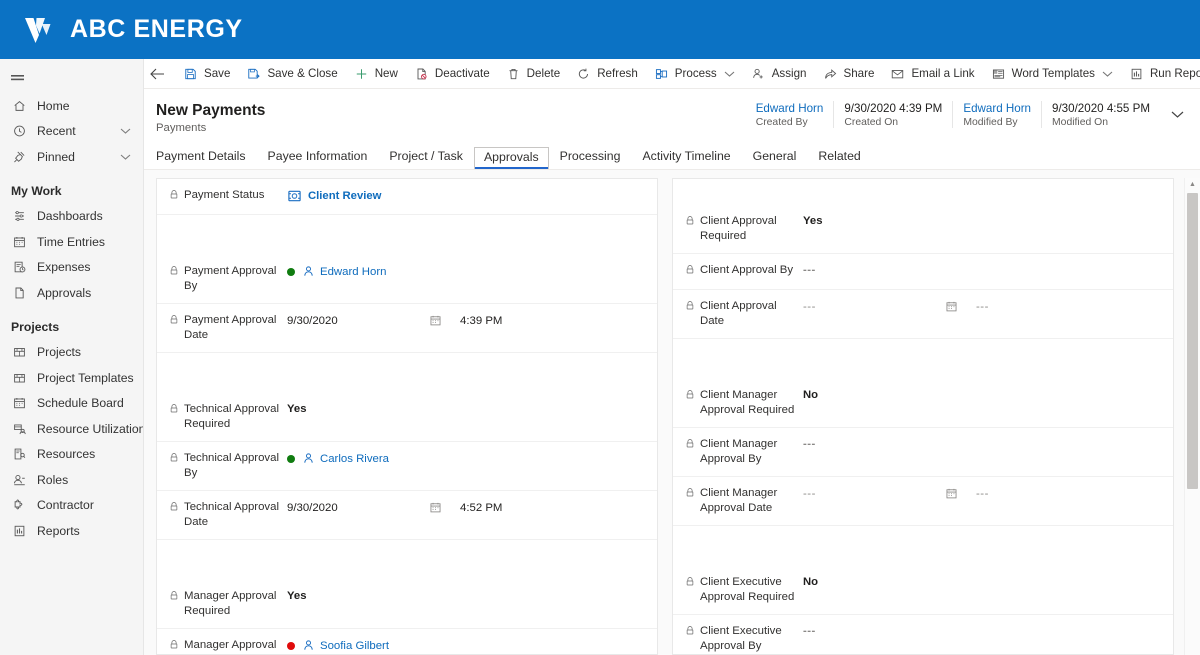 The image size is (1200, 655). I want to click on record-meta-modified-by: Edward Horn Modified By, so click(996, 114).